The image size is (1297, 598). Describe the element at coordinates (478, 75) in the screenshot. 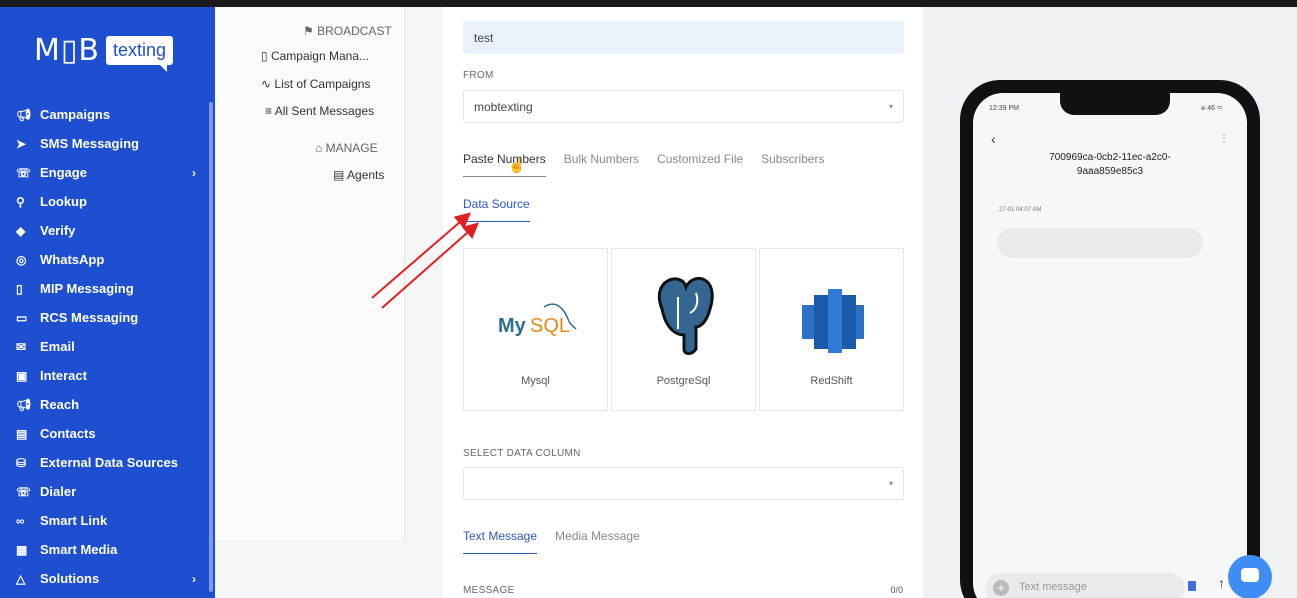

I see `from-label: FROM` at that location.